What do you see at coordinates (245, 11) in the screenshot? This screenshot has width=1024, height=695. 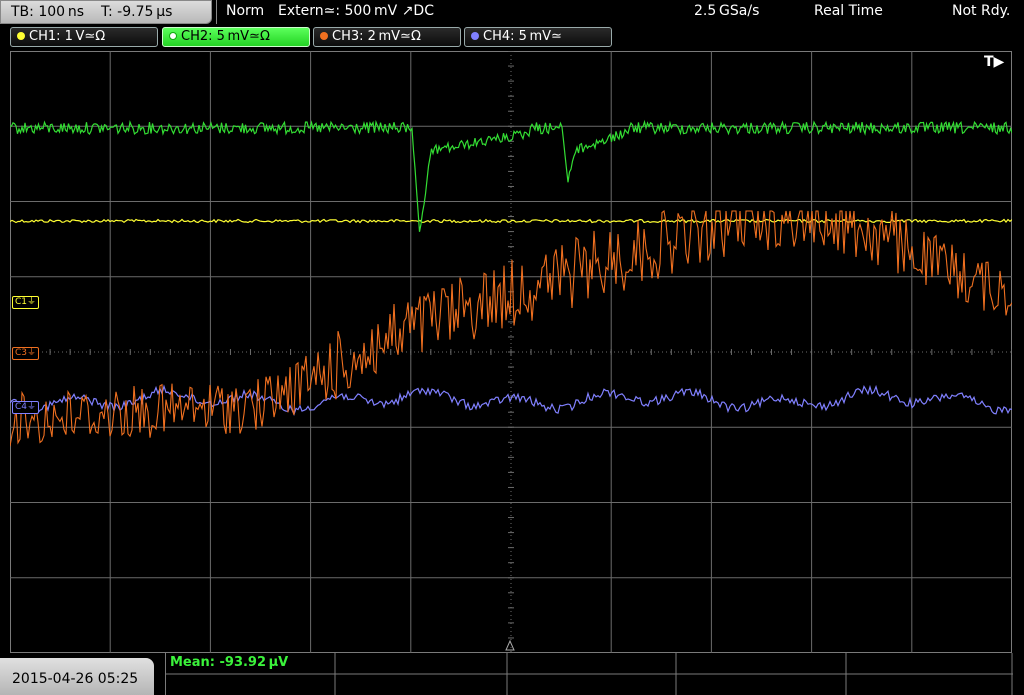 I see `trigger-mode: Norm` at bounding box center [245, 11].